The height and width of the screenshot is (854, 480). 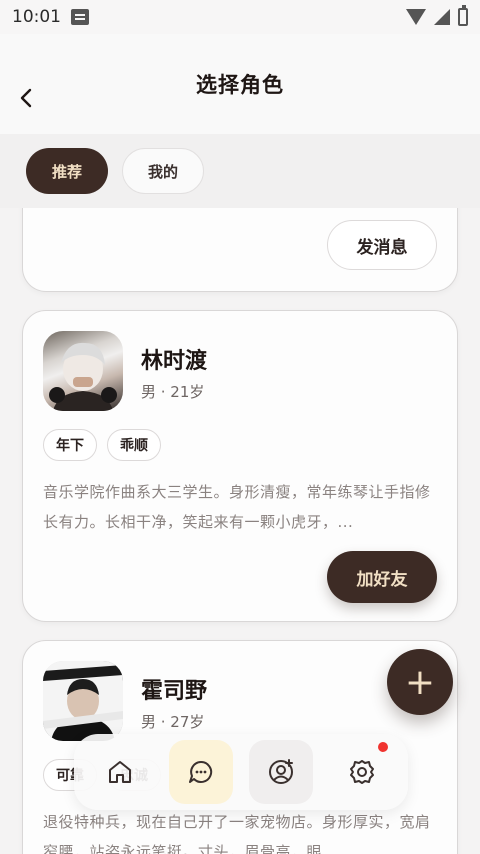 I want to click on page-title: 选择角色, so click(x=240, y=85).